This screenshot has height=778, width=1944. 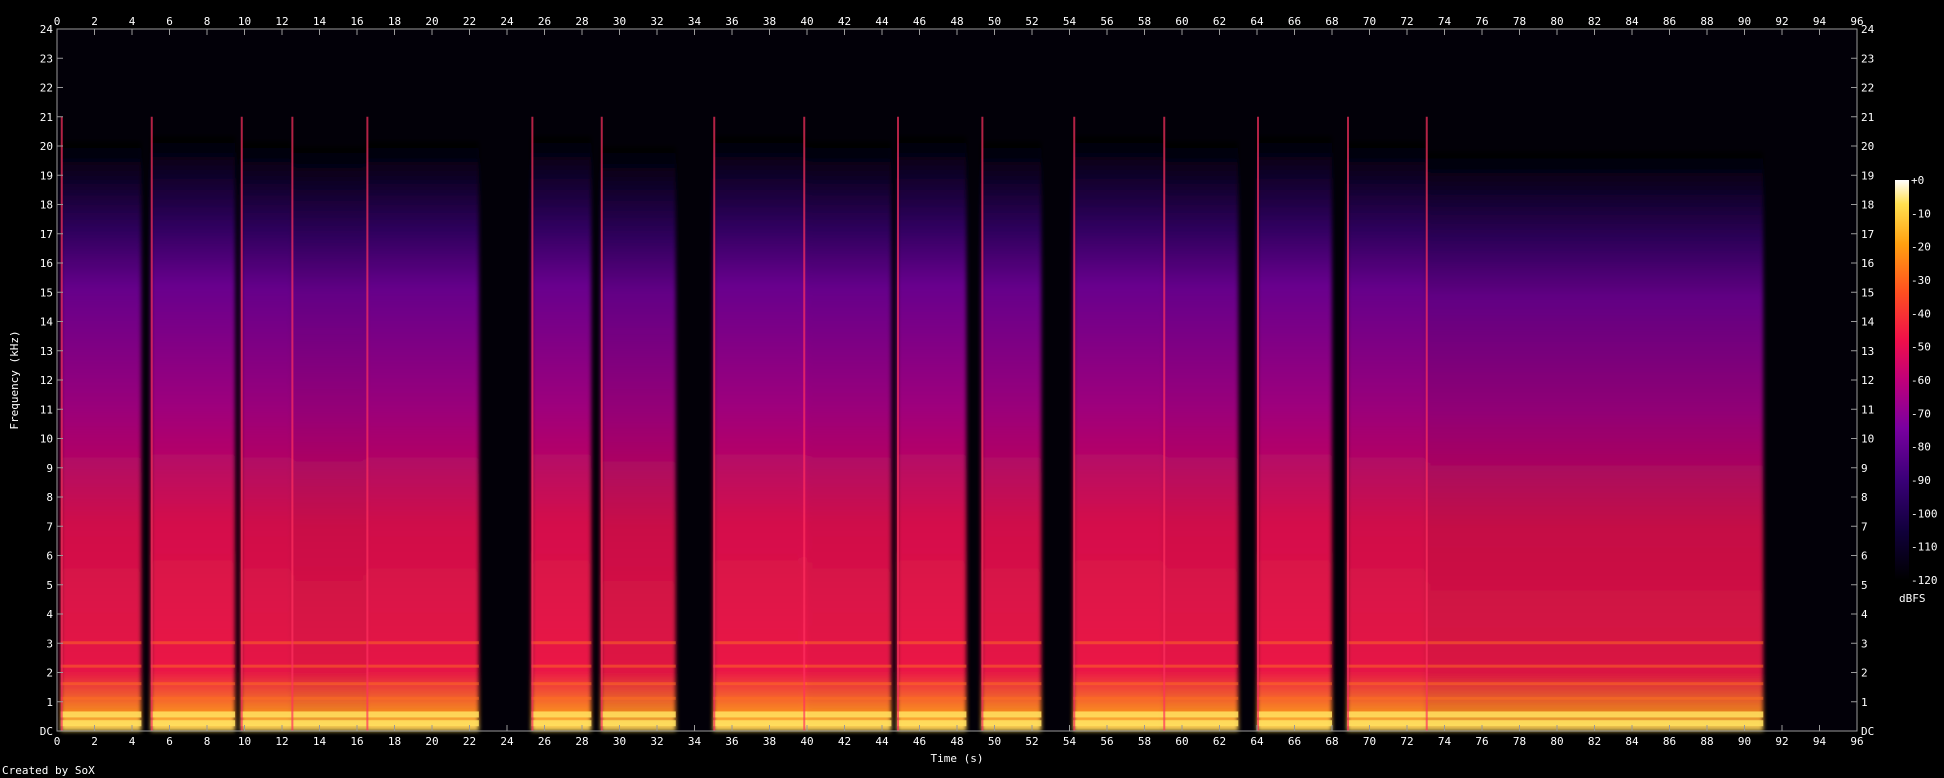 I want to click on y-tick-left-label: 22, so click(x=46, y=88).